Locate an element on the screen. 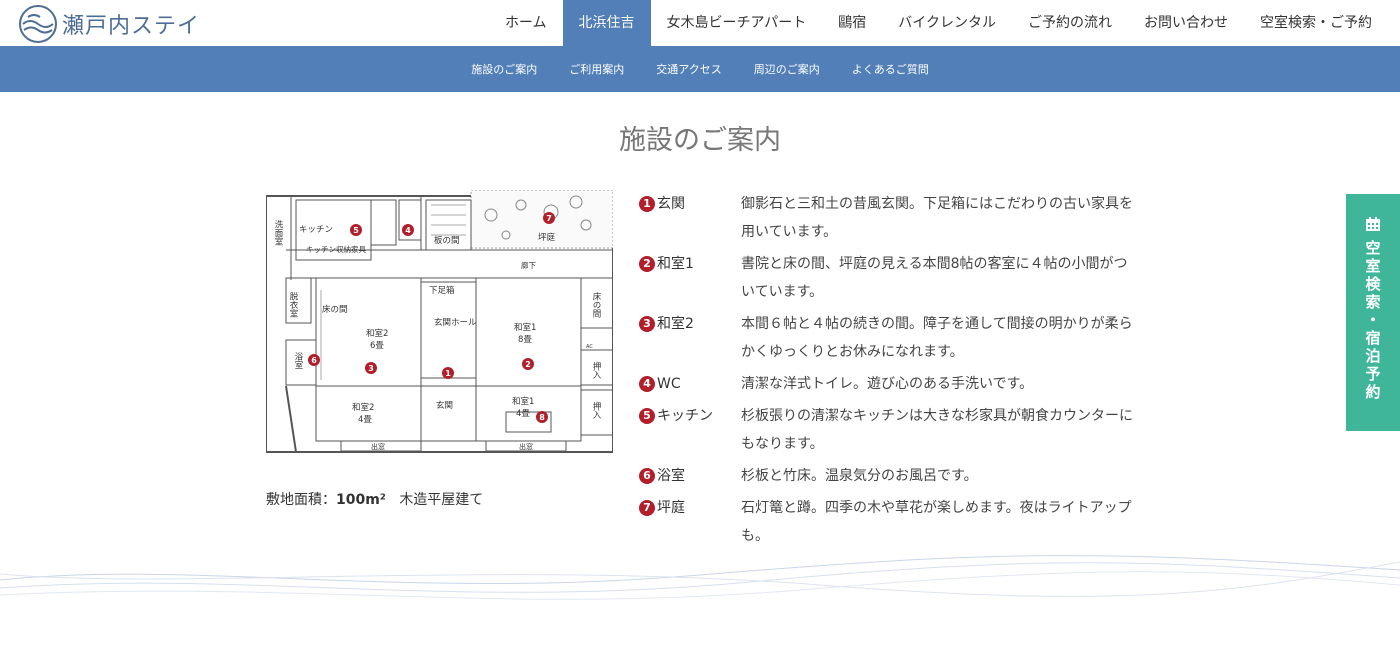 Image resolution: width=1400 pixels, height=649 pixels. fp-kitchen: キッチン is located at coordinates (316, 230).